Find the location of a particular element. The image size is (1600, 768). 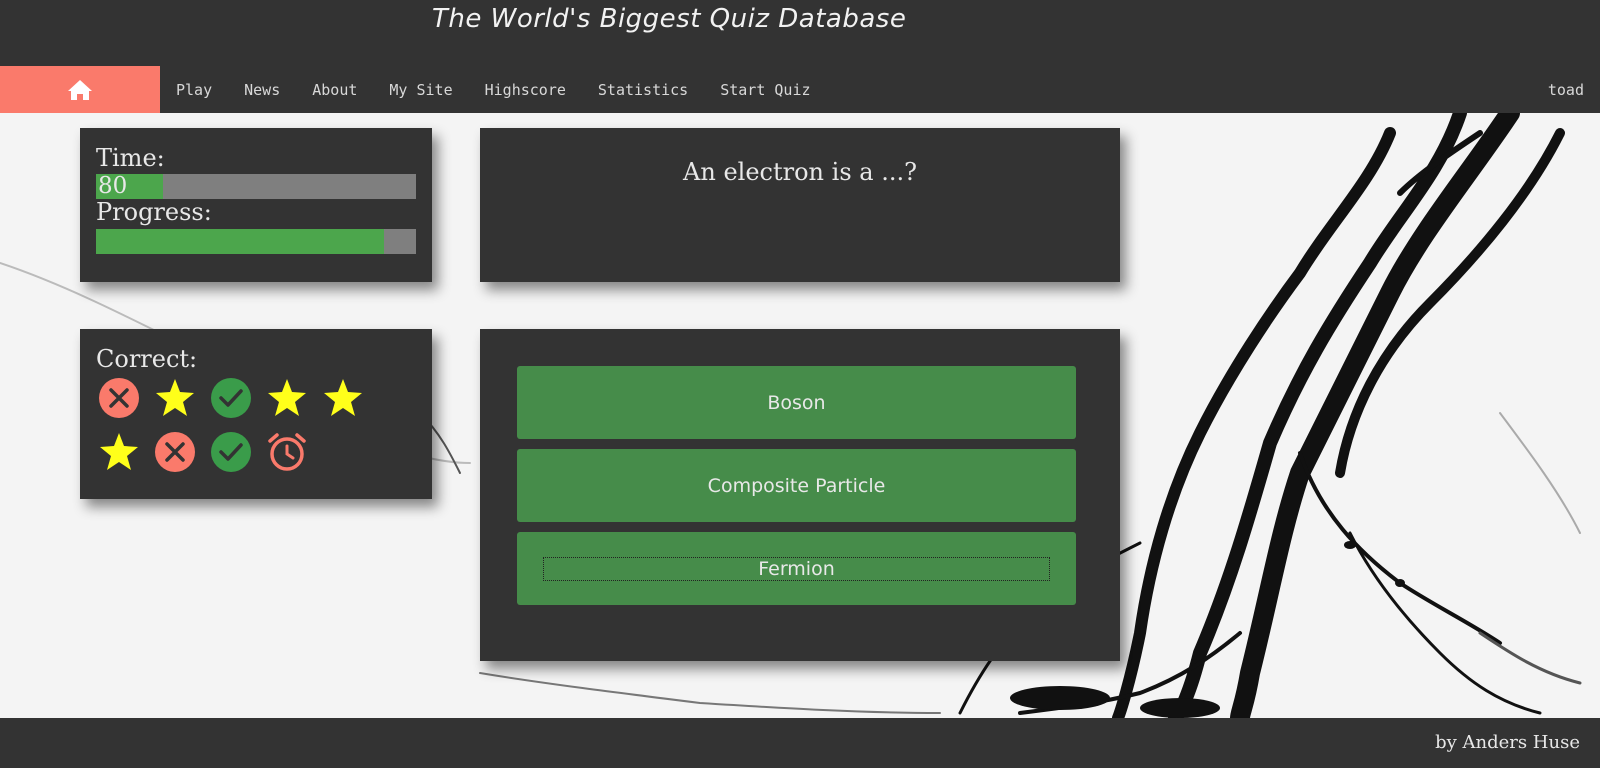

answer-label: Boson is located at coordinates (796, 402).